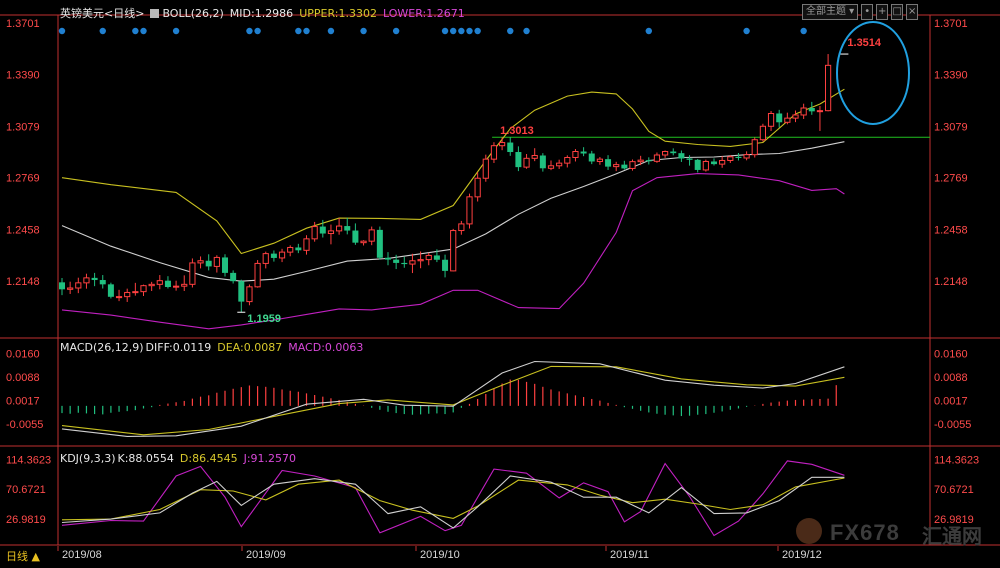 The height and width of the screenshot is (568, 1000). Describe the element at coordinates (26, 520) in the screenshot. I see `kdj-tick-left: 26.9819` at that location.